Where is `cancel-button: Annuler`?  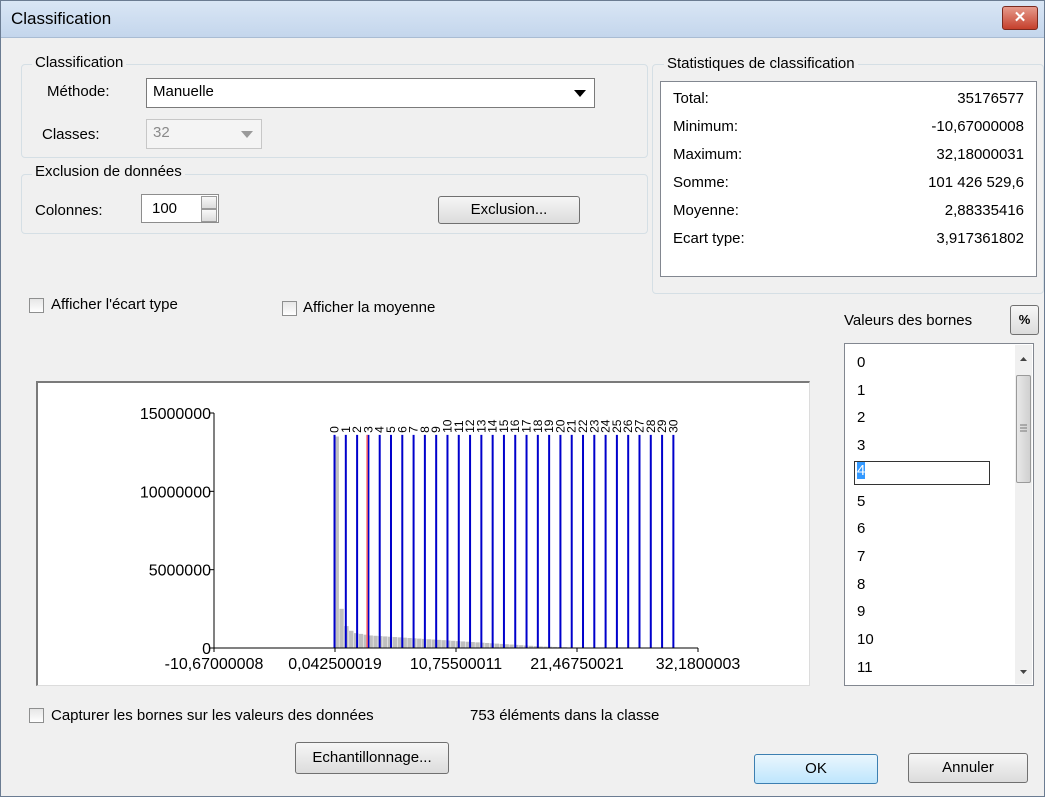 cancel-button: Annuler is located at coordinates (968, 768).